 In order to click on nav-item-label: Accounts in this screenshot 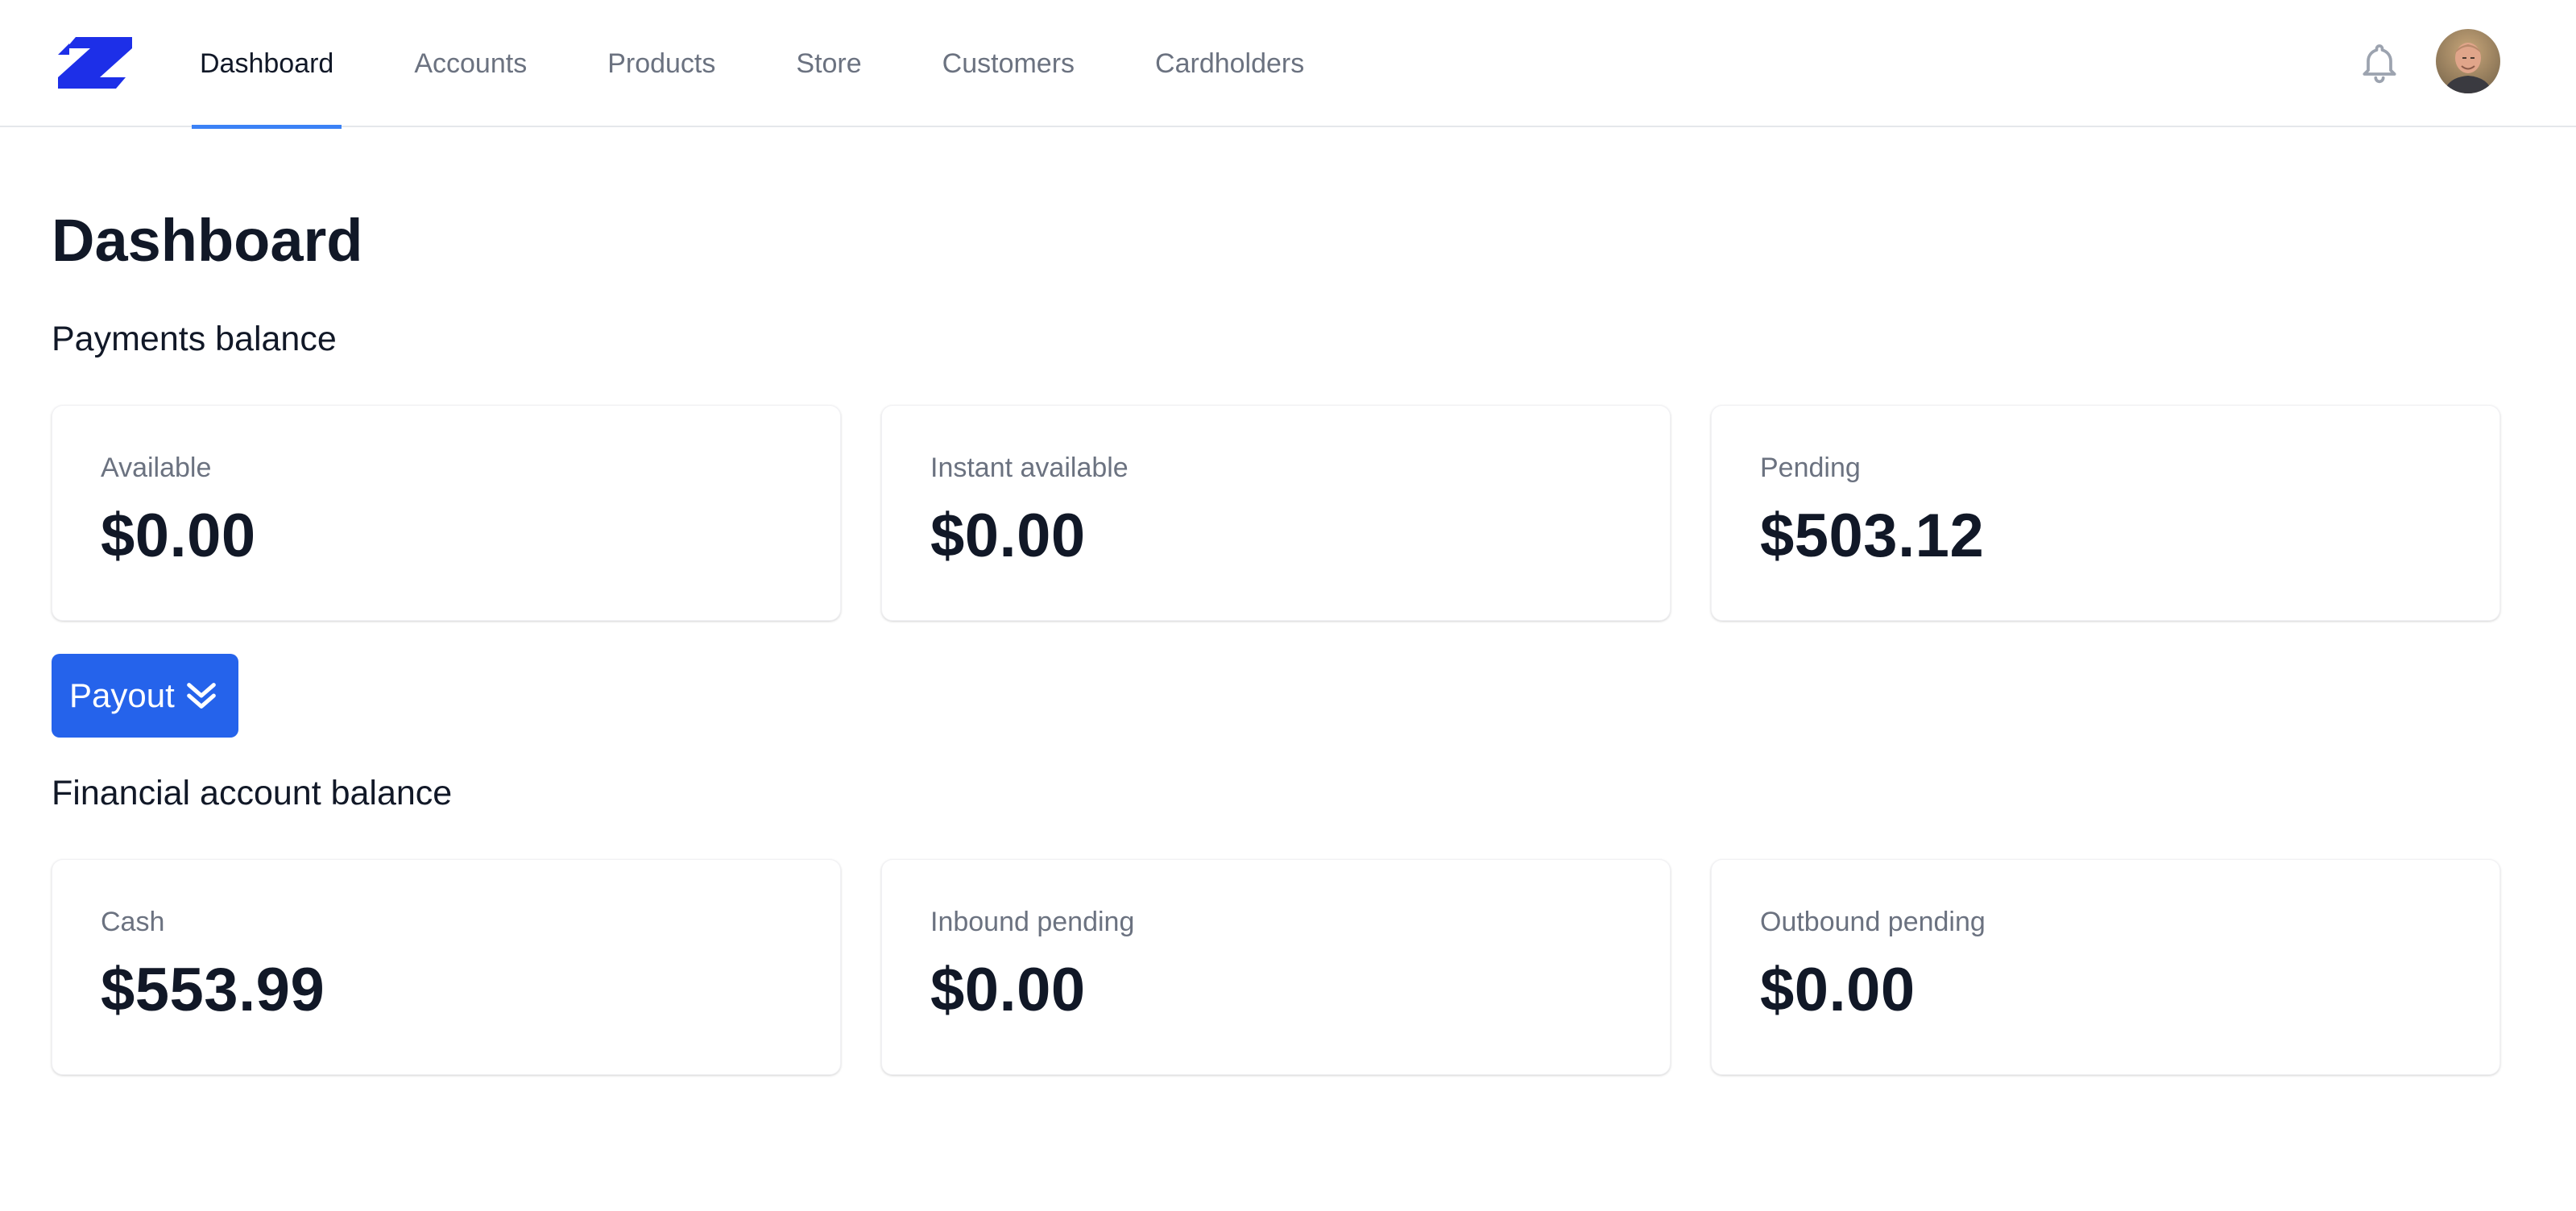, I will do `click(471, 64)`.